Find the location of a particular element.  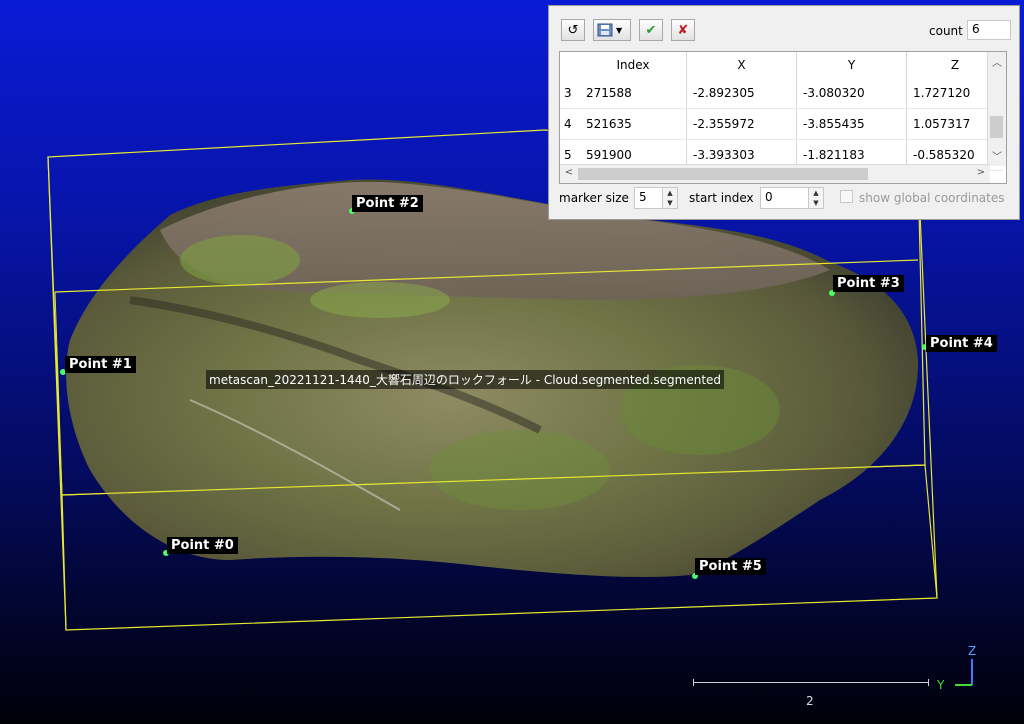

table-row: 4 521635 -2.355972 -3.855435 1.057317 is located at coordinates (781, 124).